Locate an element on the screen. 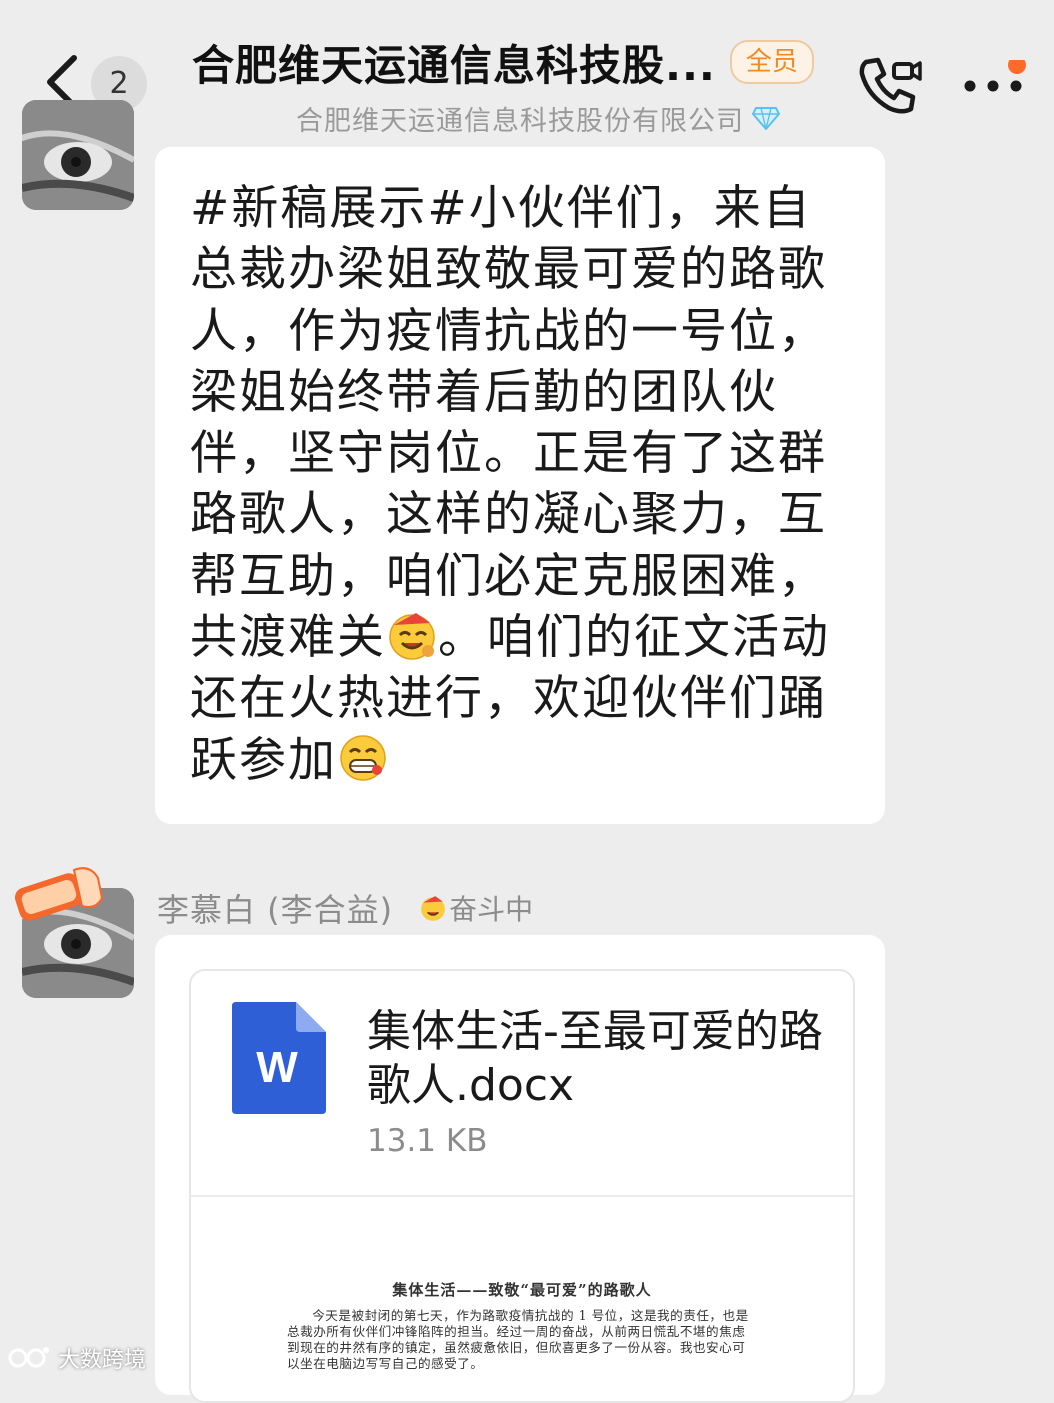  file-size: 13.1 KB is located at coordinates (427, 1141).